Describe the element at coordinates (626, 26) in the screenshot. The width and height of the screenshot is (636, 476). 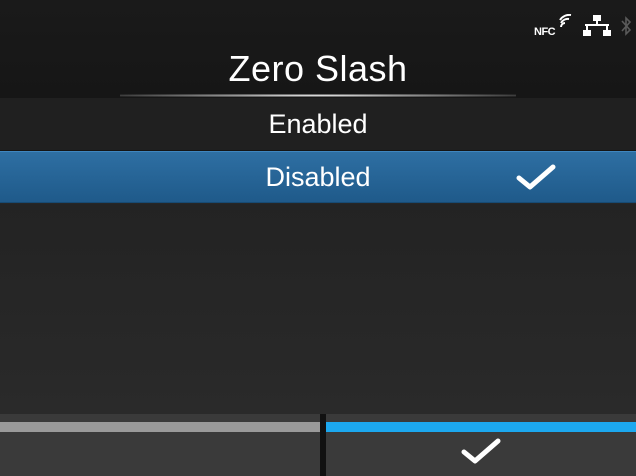
I see `bluetooth-icon` at that location.